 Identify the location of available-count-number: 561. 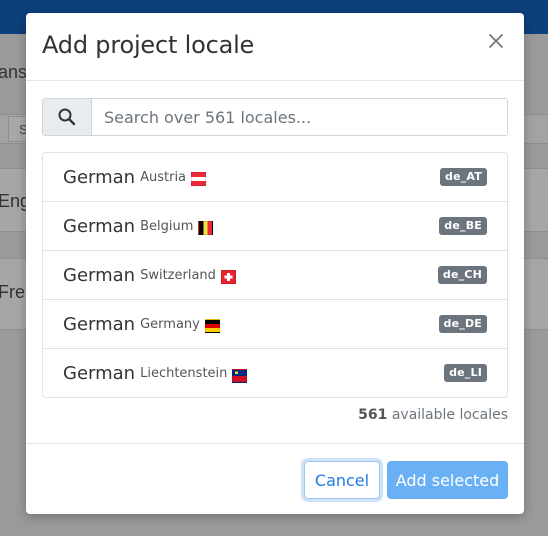
(373, 415).